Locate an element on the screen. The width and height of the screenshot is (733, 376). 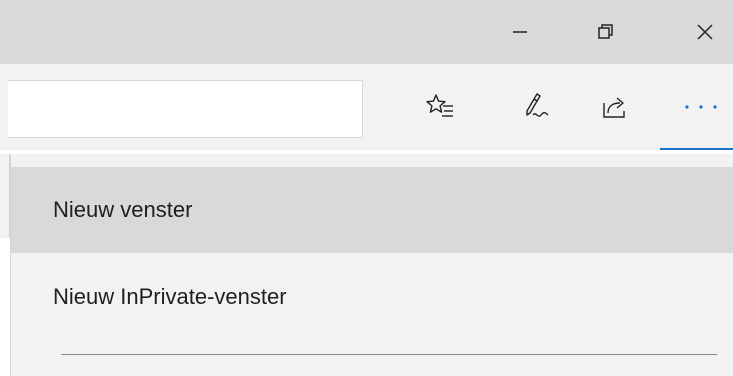
minimize-icon is located at coordinates (520, 32).